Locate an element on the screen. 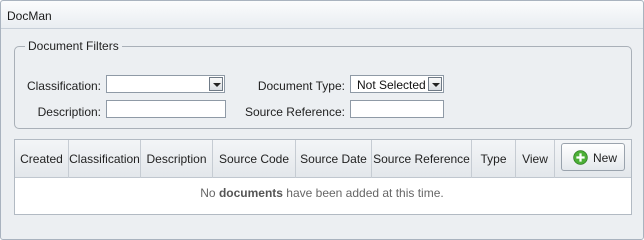 Image resolution: width=644 pixels, height=240 pixels. new-document-button: New is located at coordinates (593, 157).